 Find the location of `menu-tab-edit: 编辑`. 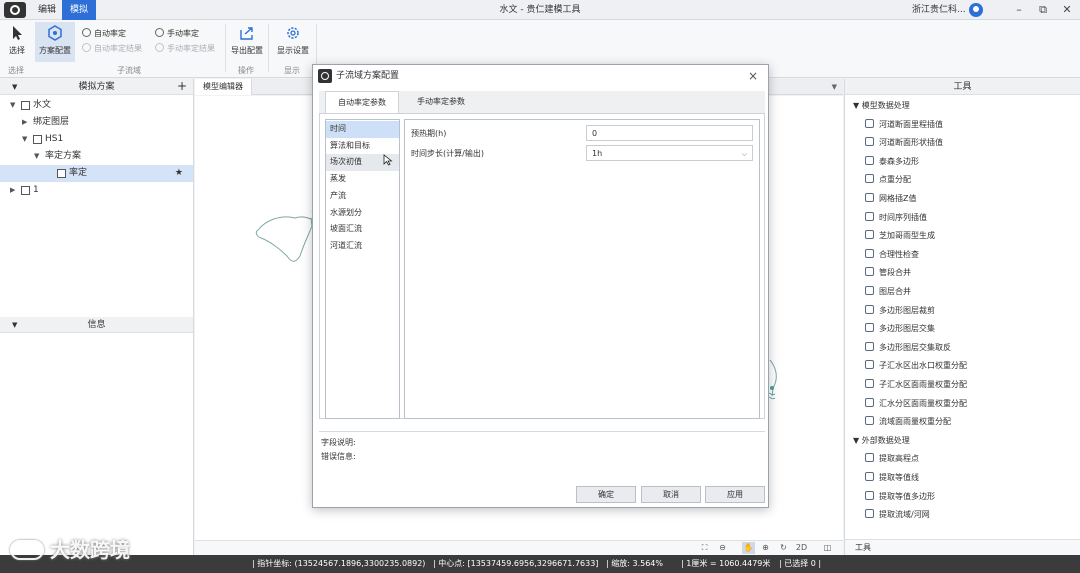

menu-tab-edit: 编辑 is located at coordinates (47, 10).